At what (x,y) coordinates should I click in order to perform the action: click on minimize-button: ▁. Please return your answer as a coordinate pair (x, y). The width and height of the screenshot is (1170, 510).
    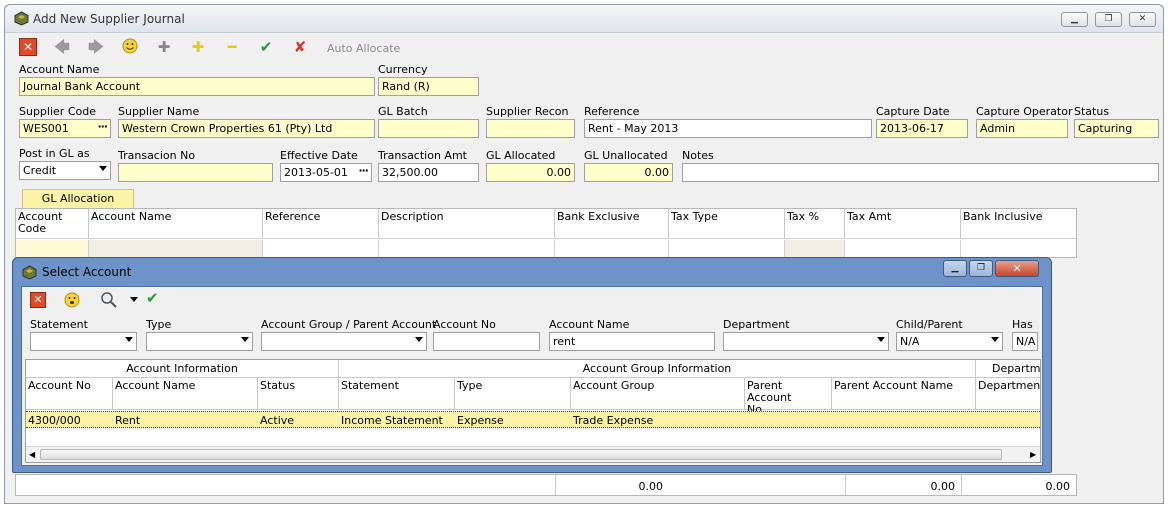
    Looking at the image, I should click on (1074, 19).